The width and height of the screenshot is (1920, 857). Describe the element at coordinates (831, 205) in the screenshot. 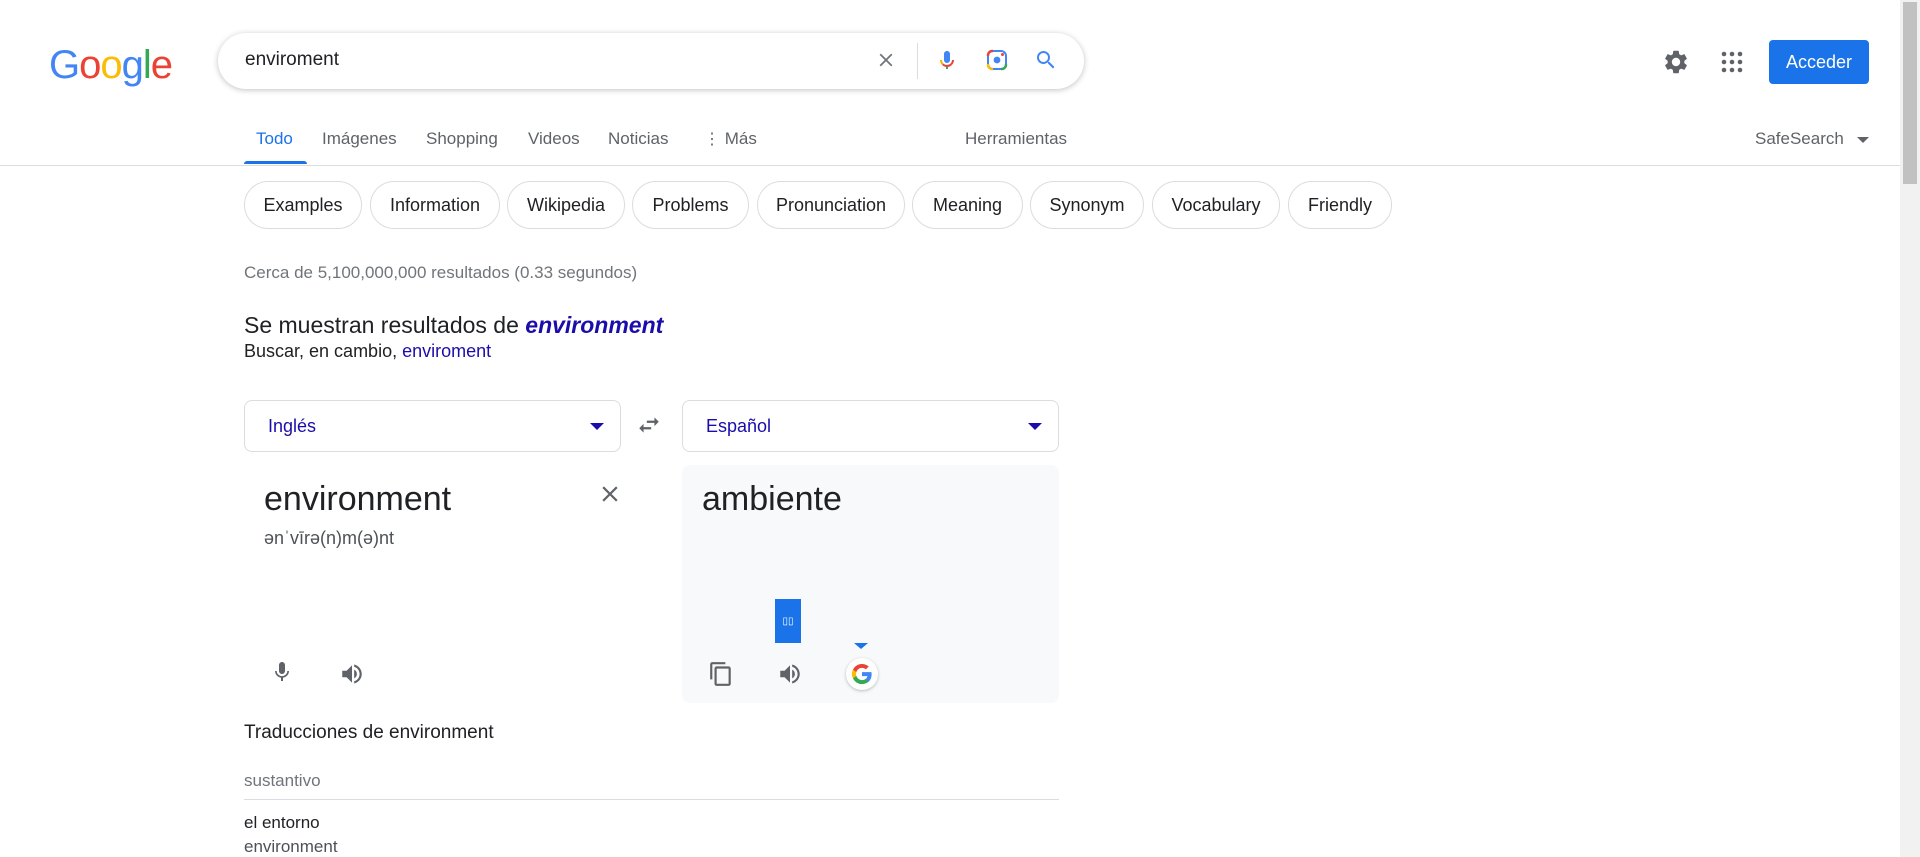

I see `chip-pronunciation: Pronunciation` at that location.